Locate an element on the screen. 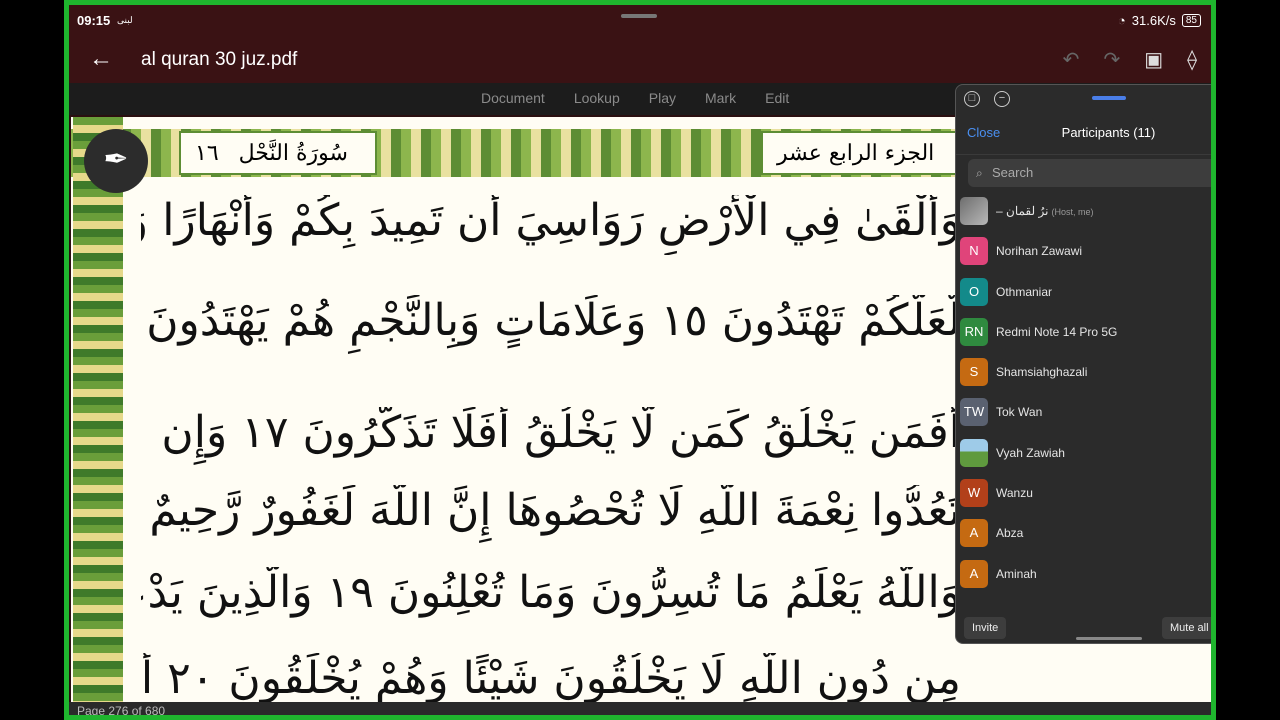  participant-row: – نرُ لقمان (Host, me) is located at coordinates (1083, 212).